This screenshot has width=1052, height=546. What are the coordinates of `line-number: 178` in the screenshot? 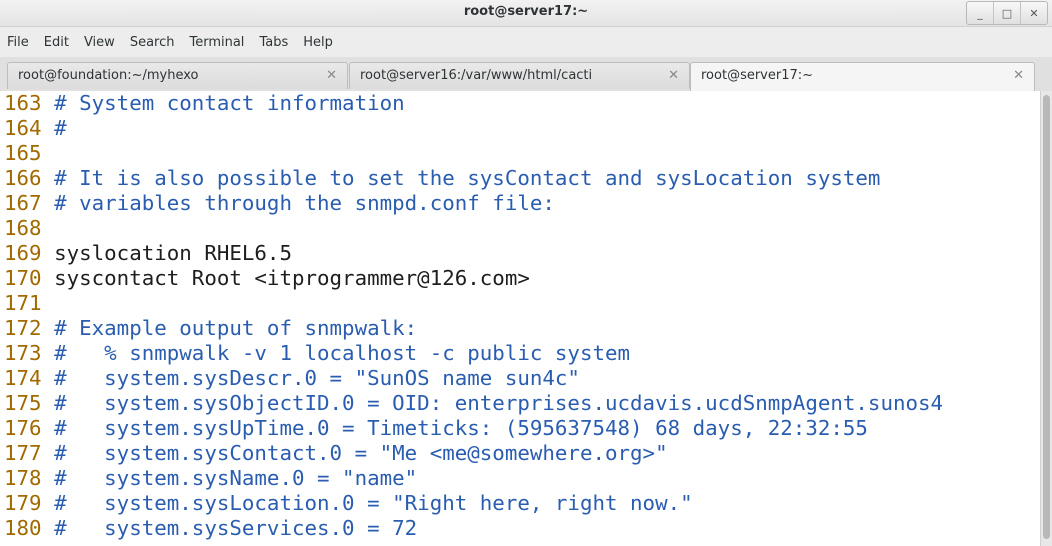 It's located at (23, 478).